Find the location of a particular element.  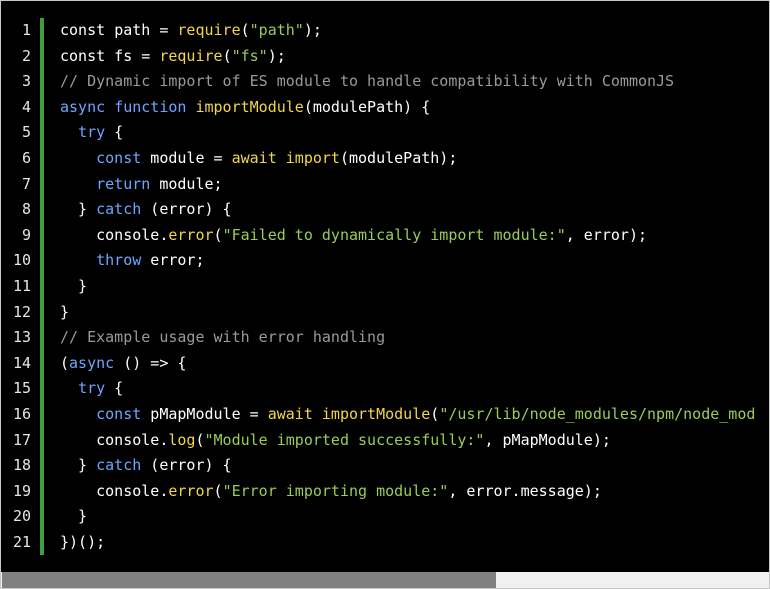

code-line: 14 (async () => { is located at coordinates (385, 364).